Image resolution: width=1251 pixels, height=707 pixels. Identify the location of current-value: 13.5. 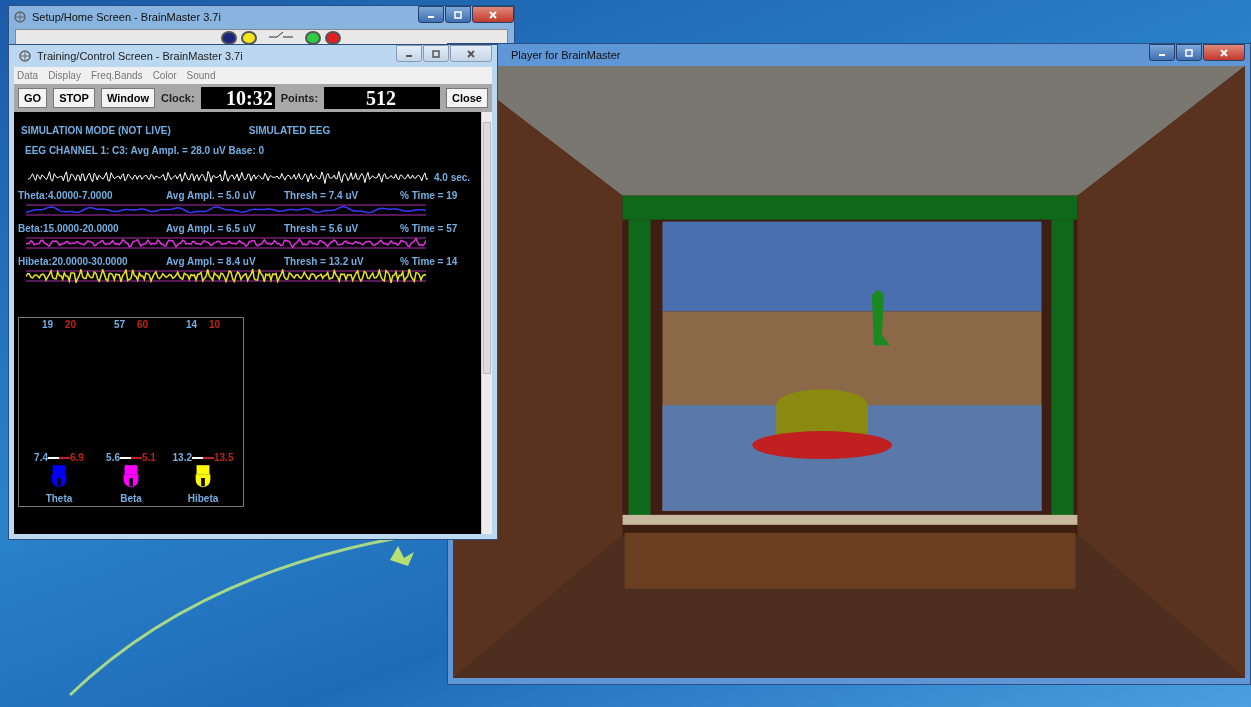
(224, 457).